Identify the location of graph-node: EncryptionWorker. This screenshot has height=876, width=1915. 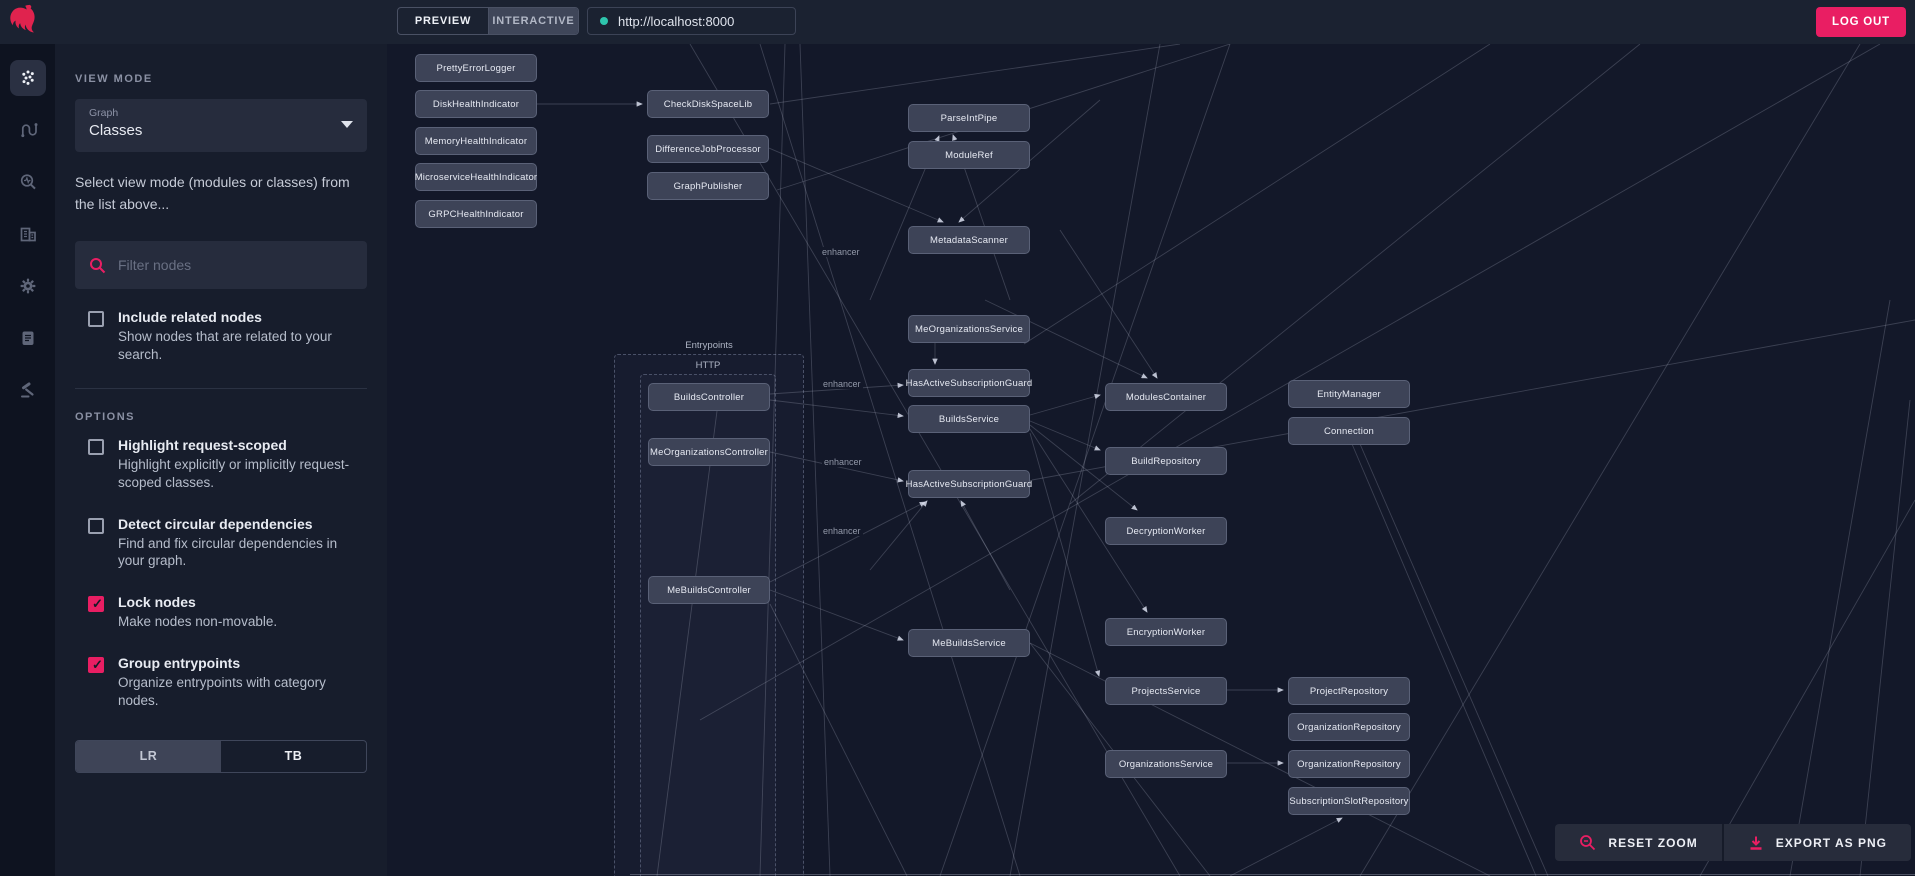
(1166, 632).